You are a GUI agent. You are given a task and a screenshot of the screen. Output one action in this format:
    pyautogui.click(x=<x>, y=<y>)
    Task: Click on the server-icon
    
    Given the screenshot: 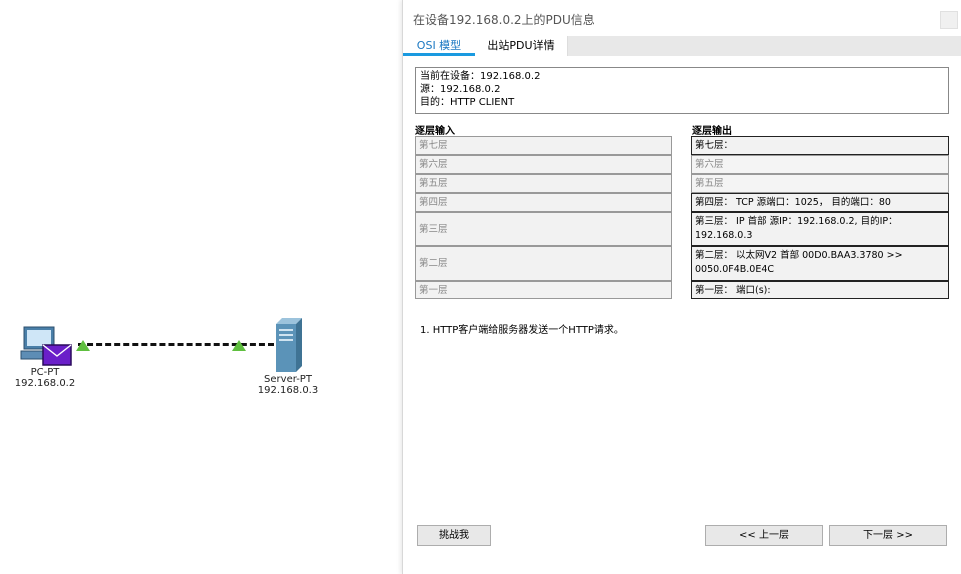 What is the action you would take?
    pyautogui.click(x=289, y=345)
    